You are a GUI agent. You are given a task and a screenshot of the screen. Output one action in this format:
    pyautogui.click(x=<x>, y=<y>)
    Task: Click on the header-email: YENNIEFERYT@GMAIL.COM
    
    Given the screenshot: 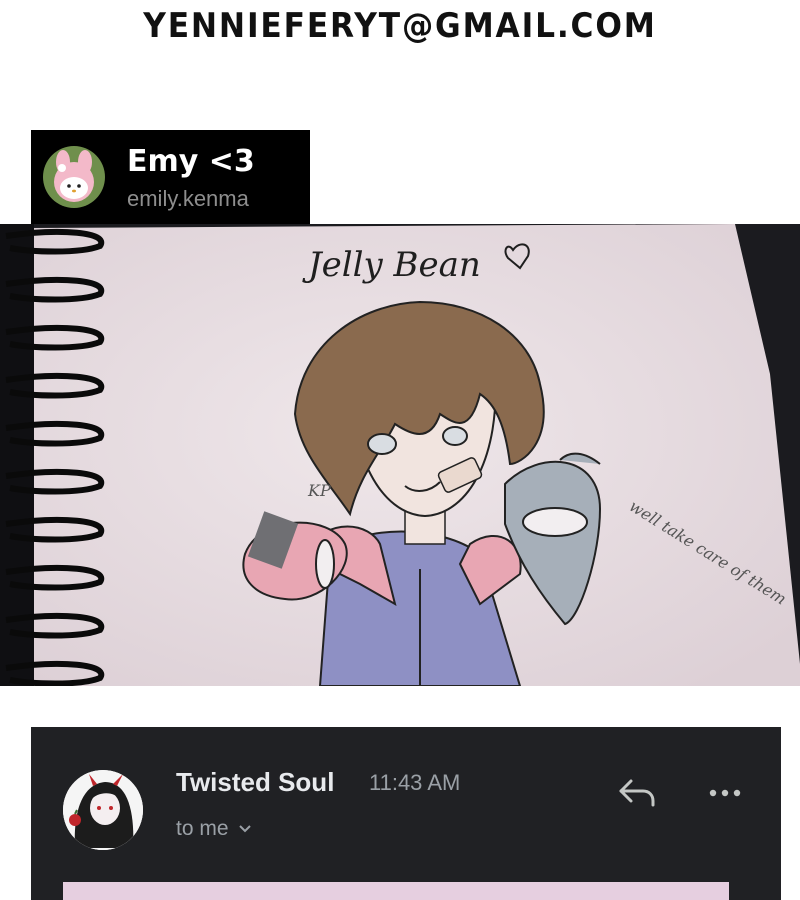 What is the action you would take?
    pyautogui.click(x=400, y=26)
    